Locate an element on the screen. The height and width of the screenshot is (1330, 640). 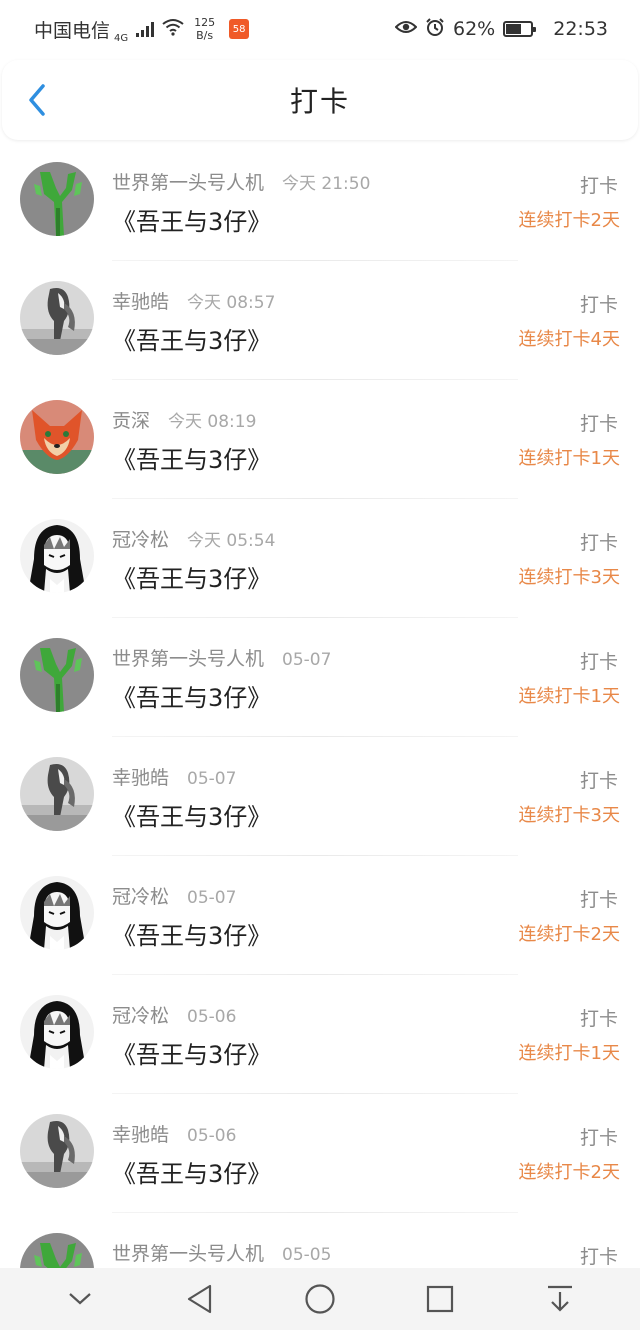
item-meta: 世界第一头号人机 05-05 is located at coordinates (221, 1252).